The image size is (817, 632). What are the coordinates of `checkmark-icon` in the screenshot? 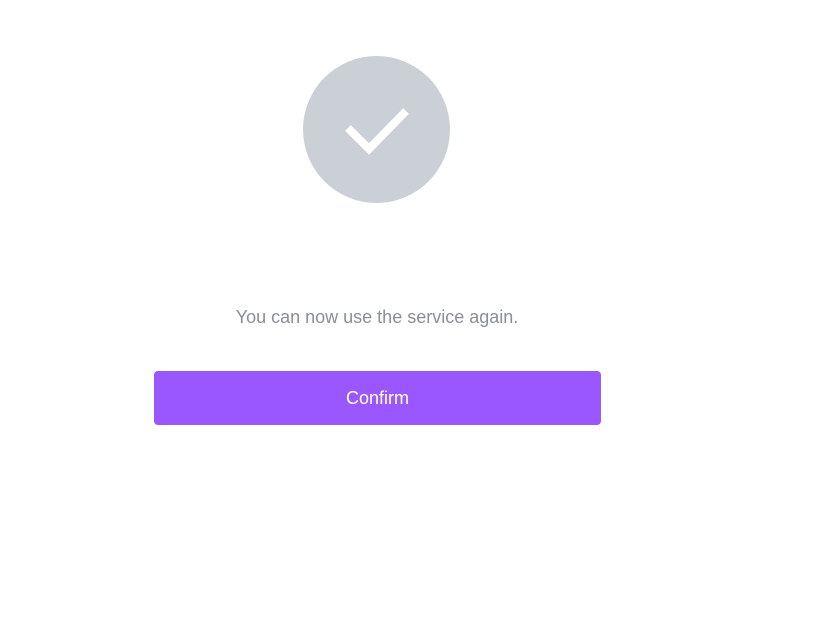 It's located at (376, 131).